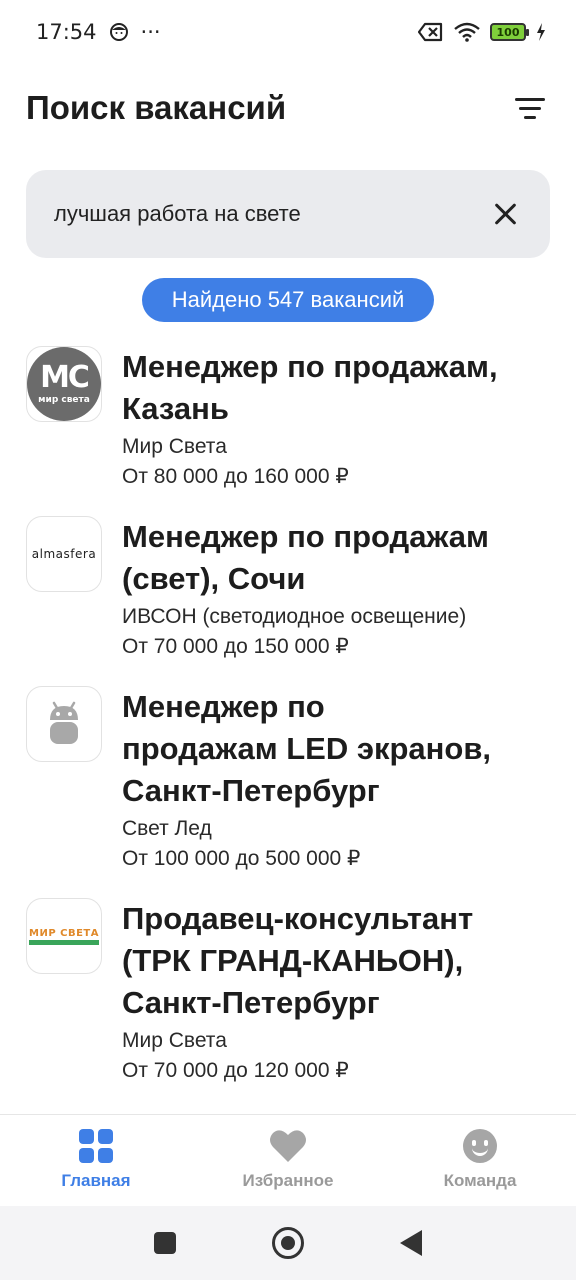 The width and height of the screenshot is (576, 1280). I want to click on nav-favorites-label: Избранное, so click(288, 1180).